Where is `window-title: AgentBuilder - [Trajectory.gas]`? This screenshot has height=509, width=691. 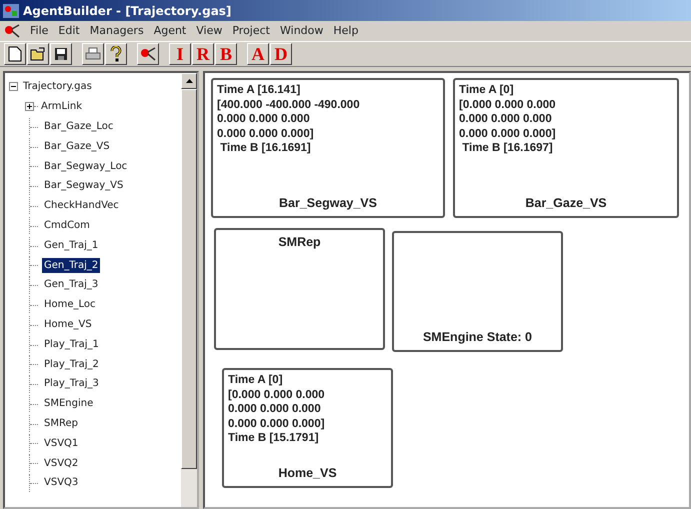
window-title: AgentBuilder - [Trajectory.gas] is located at coordinates (127, 11).